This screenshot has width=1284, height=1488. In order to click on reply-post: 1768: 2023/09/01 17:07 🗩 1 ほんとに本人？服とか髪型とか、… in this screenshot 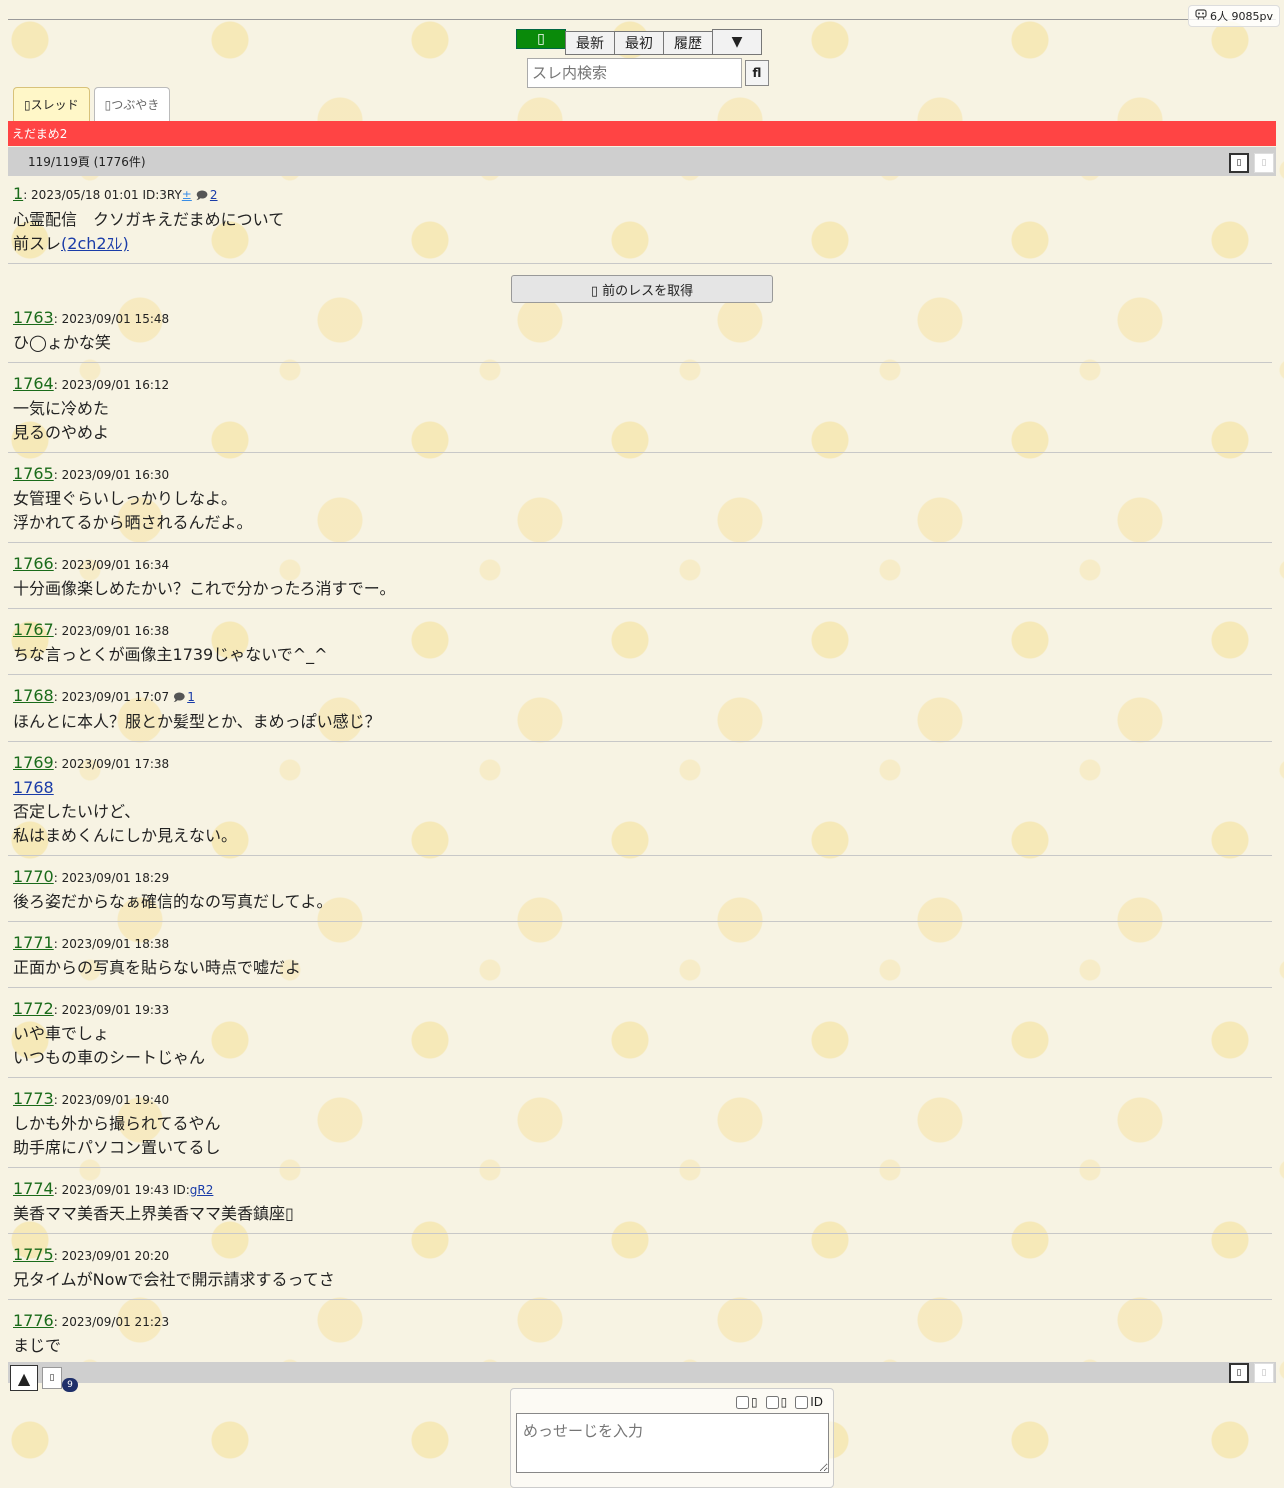, I will do `click(640, 713)`.